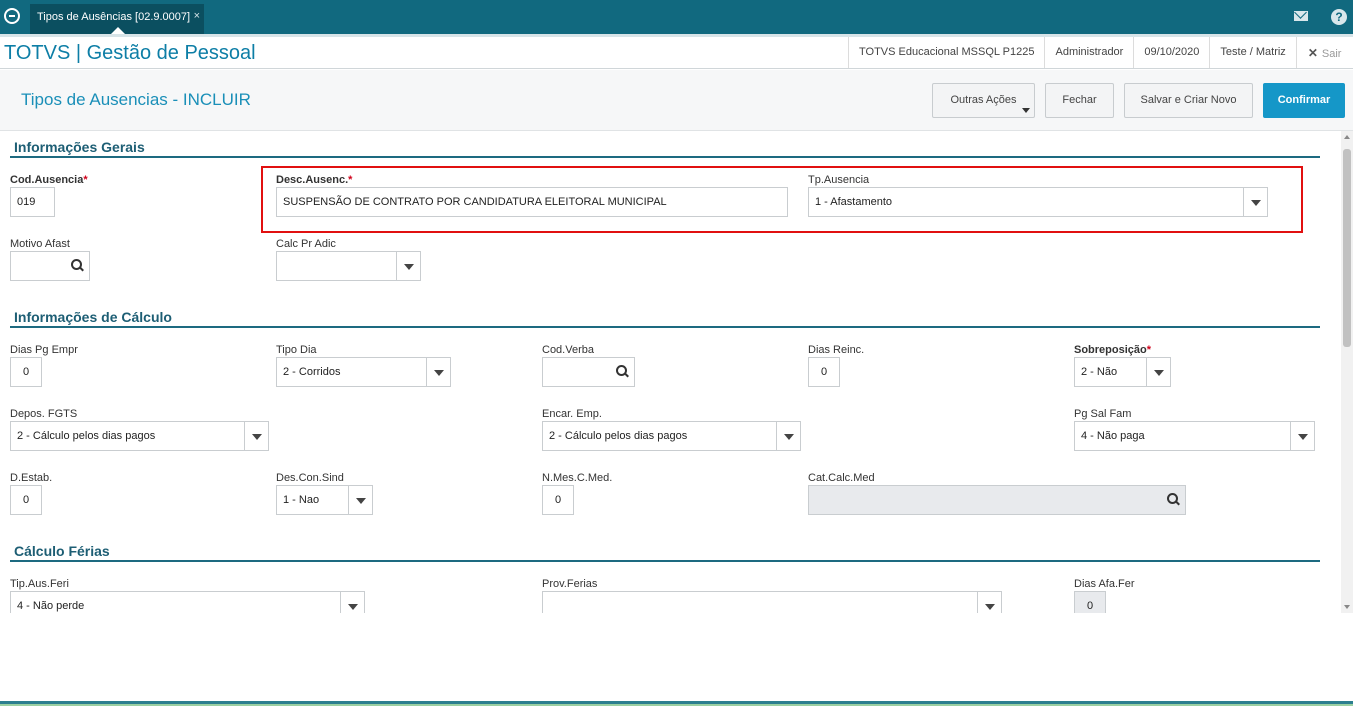 Image resolution: width=1353 pixels, height=706 pixels. What do you see at coordinates (570, 584) in the screenshot?
I see `prov-ferias-label: Prov.Ferias` at bounding box center [570, 584].